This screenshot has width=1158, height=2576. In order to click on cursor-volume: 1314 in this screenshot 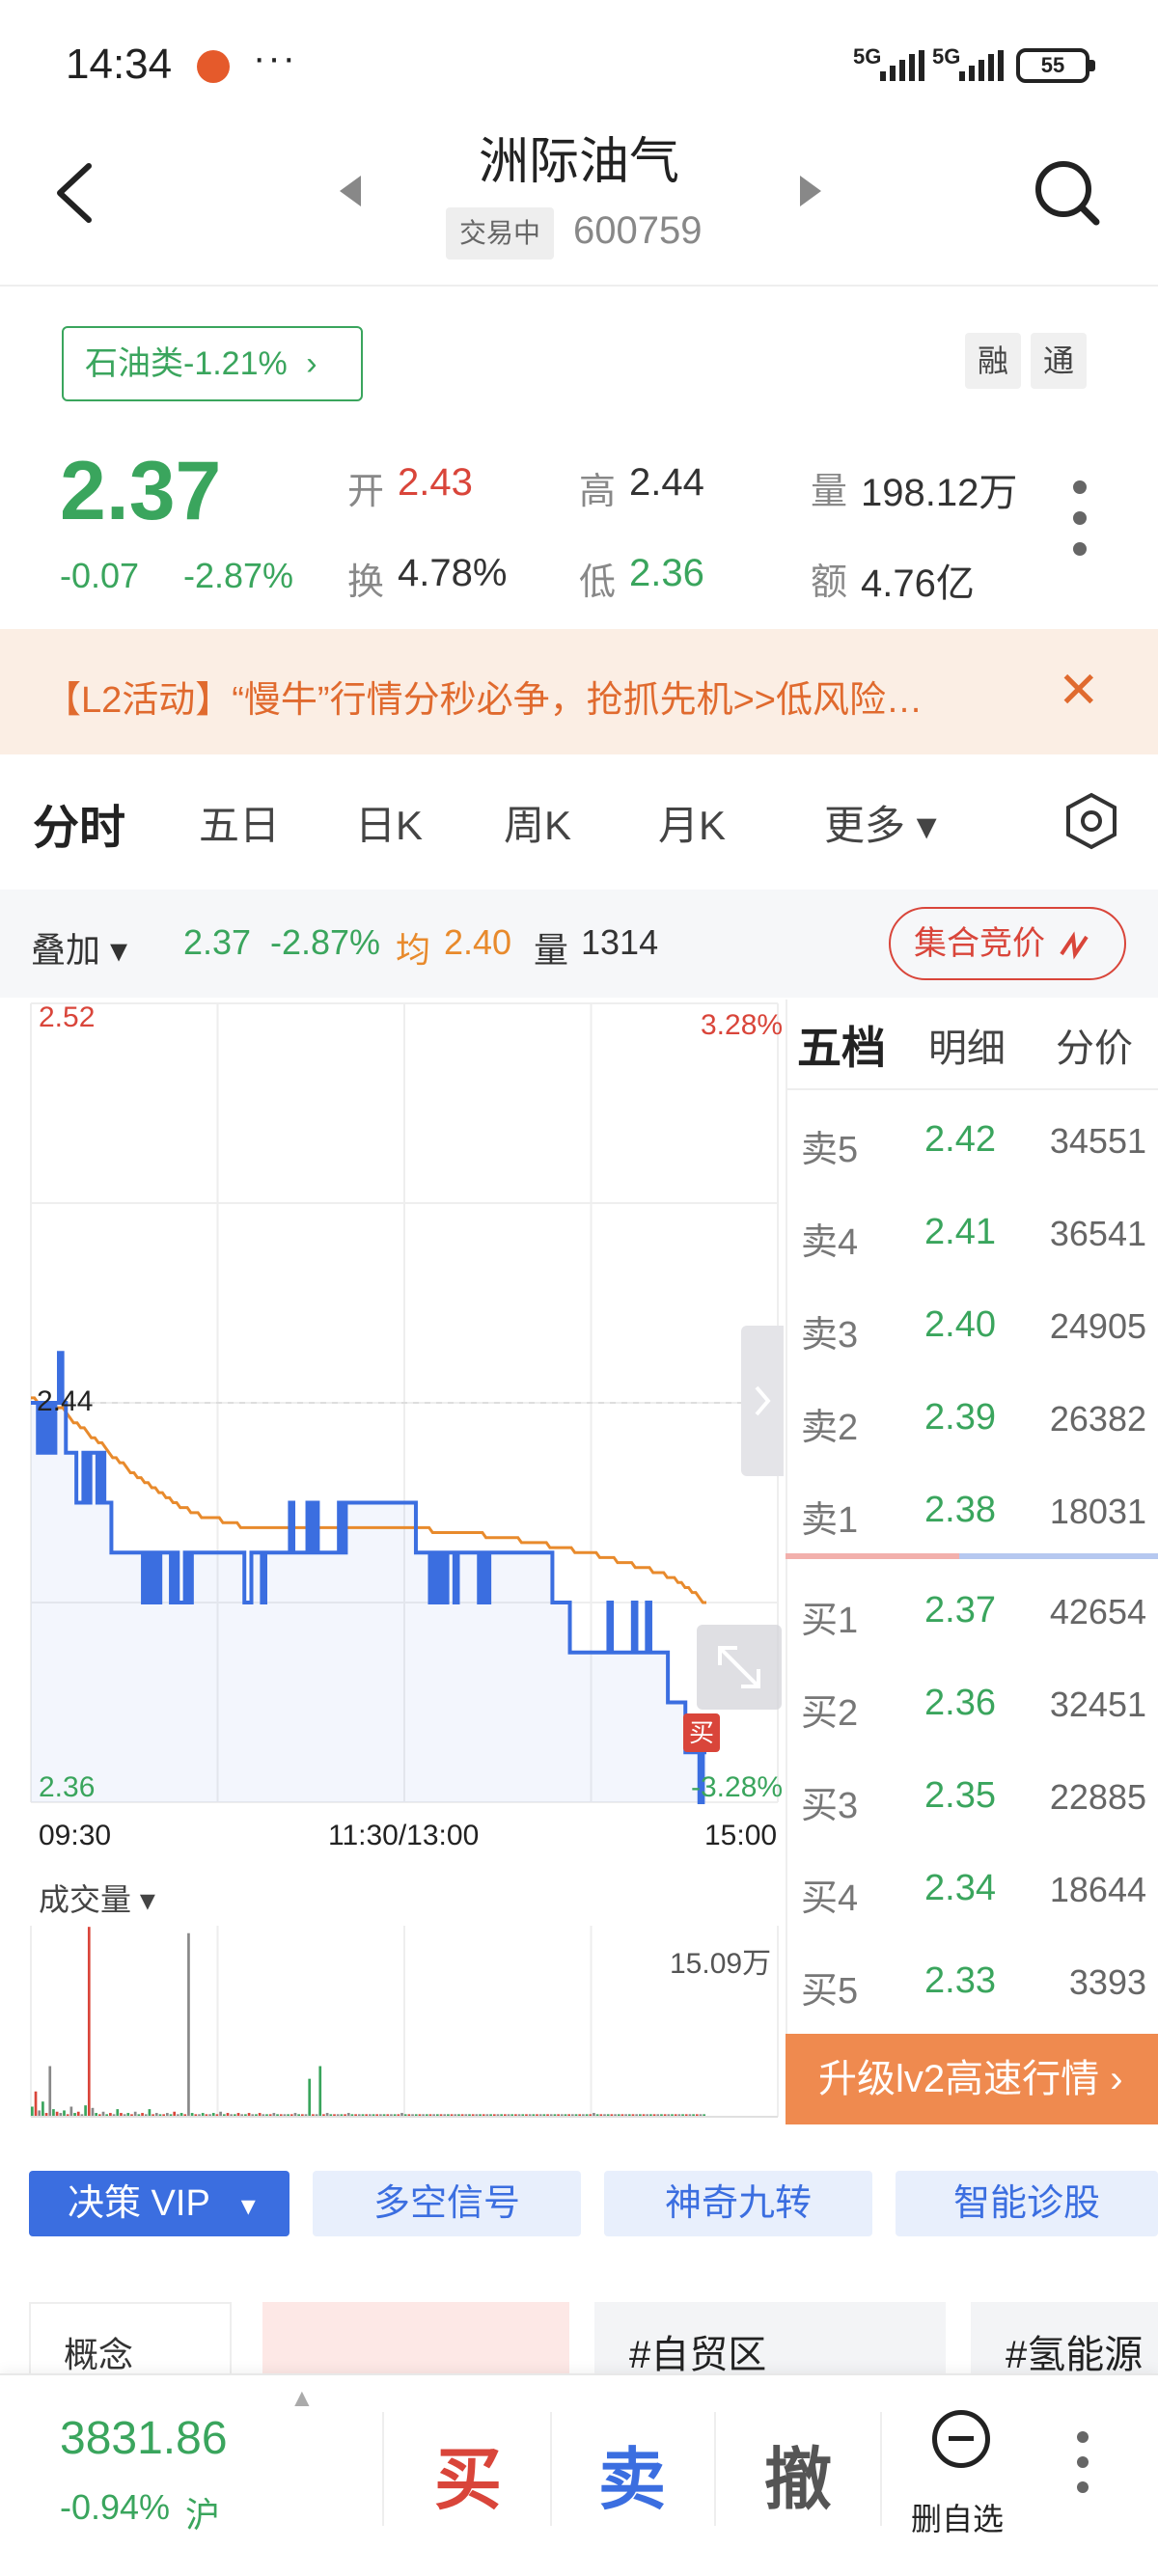, I will do `click(620, 942)`.